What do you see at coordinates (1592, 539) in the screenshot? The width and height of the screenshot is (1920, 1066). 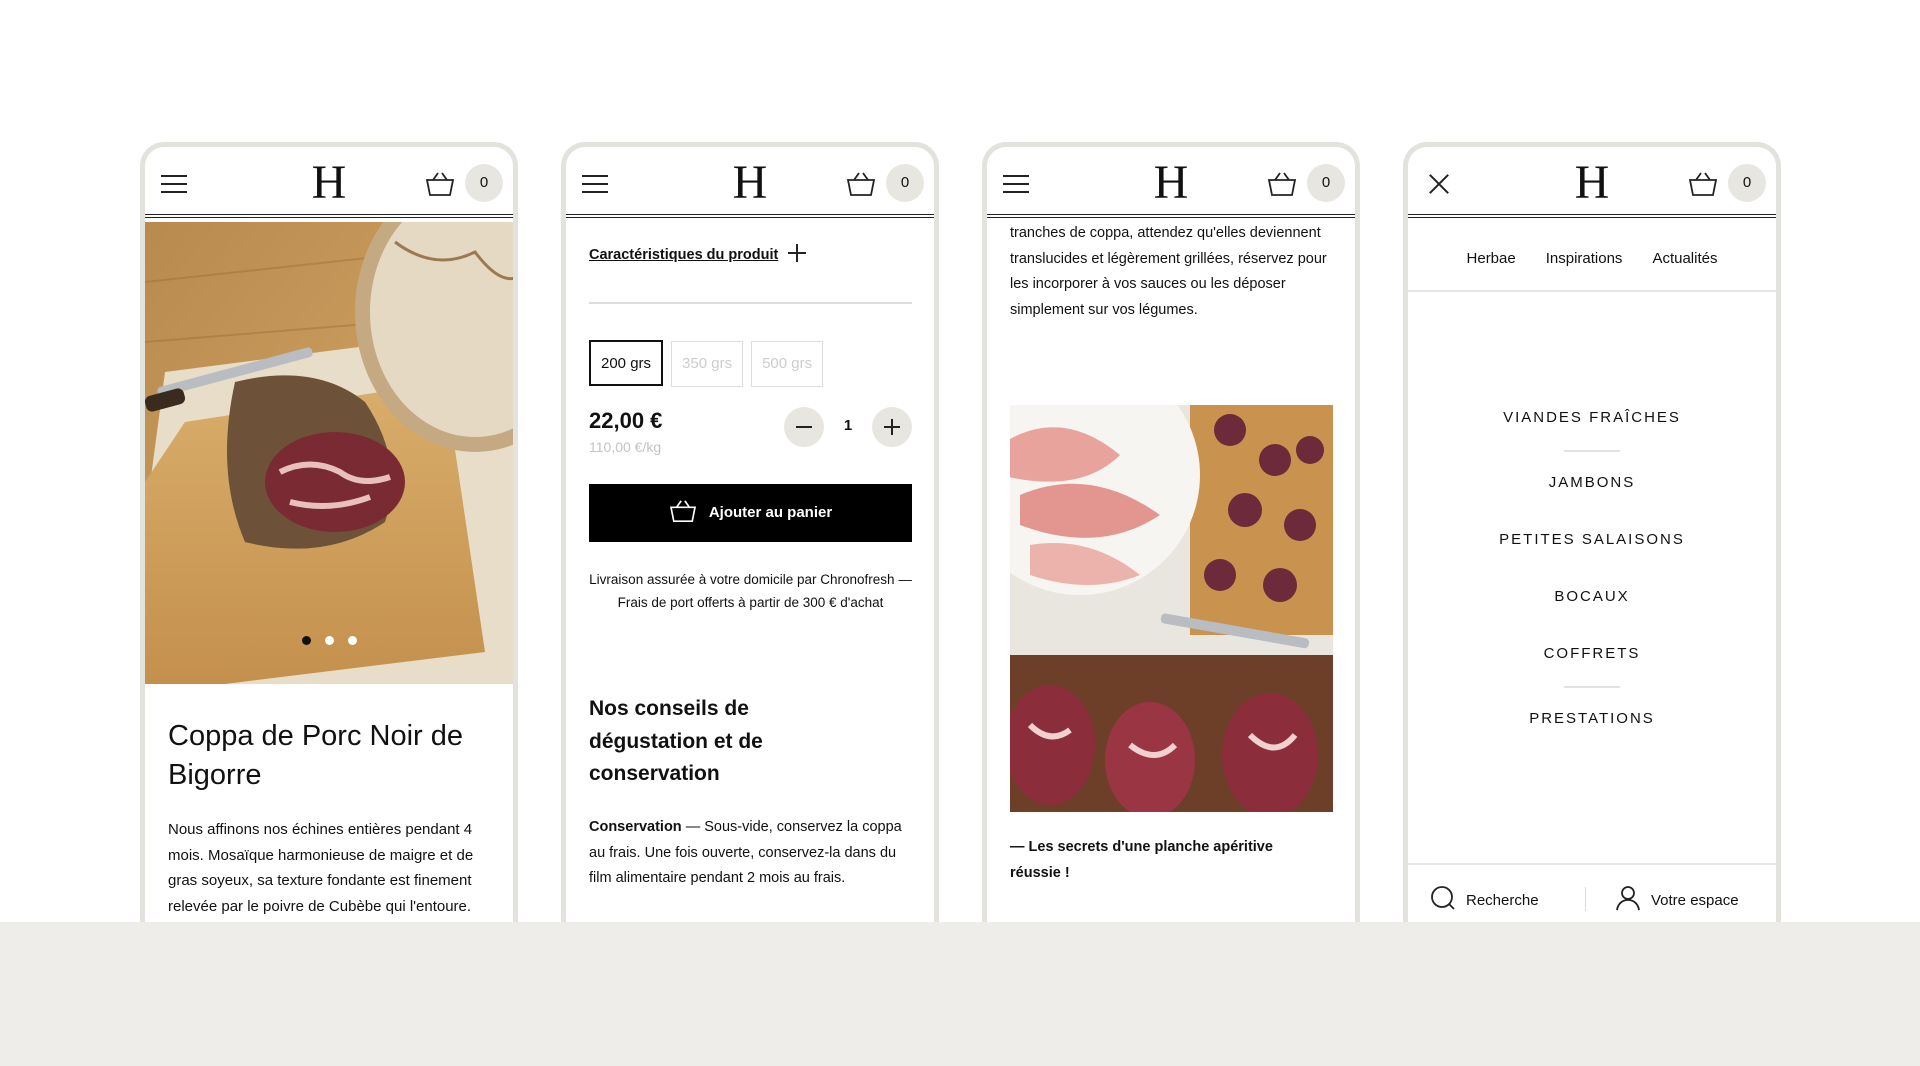 I see `menu-item-petites-salaisons: PETITES SALAISONS` at bounding box center [1592, 539].